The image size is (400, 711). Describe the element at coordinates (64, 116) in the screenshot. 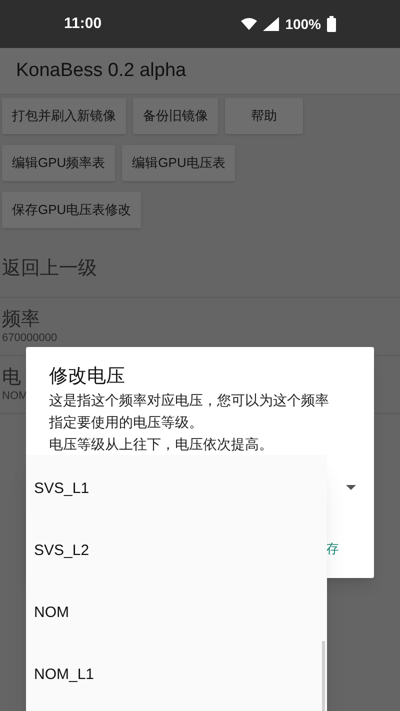

I see `action-button: 打包并刷入新镜像` at that location.